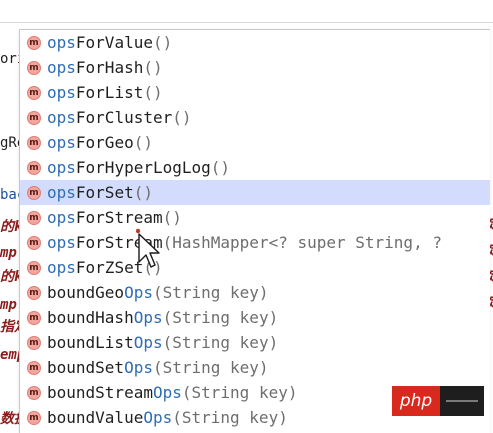  Describe the element at coordinates (104, 142) in the screenshot. I see `method-name-suffix: ForGeo` at that location.